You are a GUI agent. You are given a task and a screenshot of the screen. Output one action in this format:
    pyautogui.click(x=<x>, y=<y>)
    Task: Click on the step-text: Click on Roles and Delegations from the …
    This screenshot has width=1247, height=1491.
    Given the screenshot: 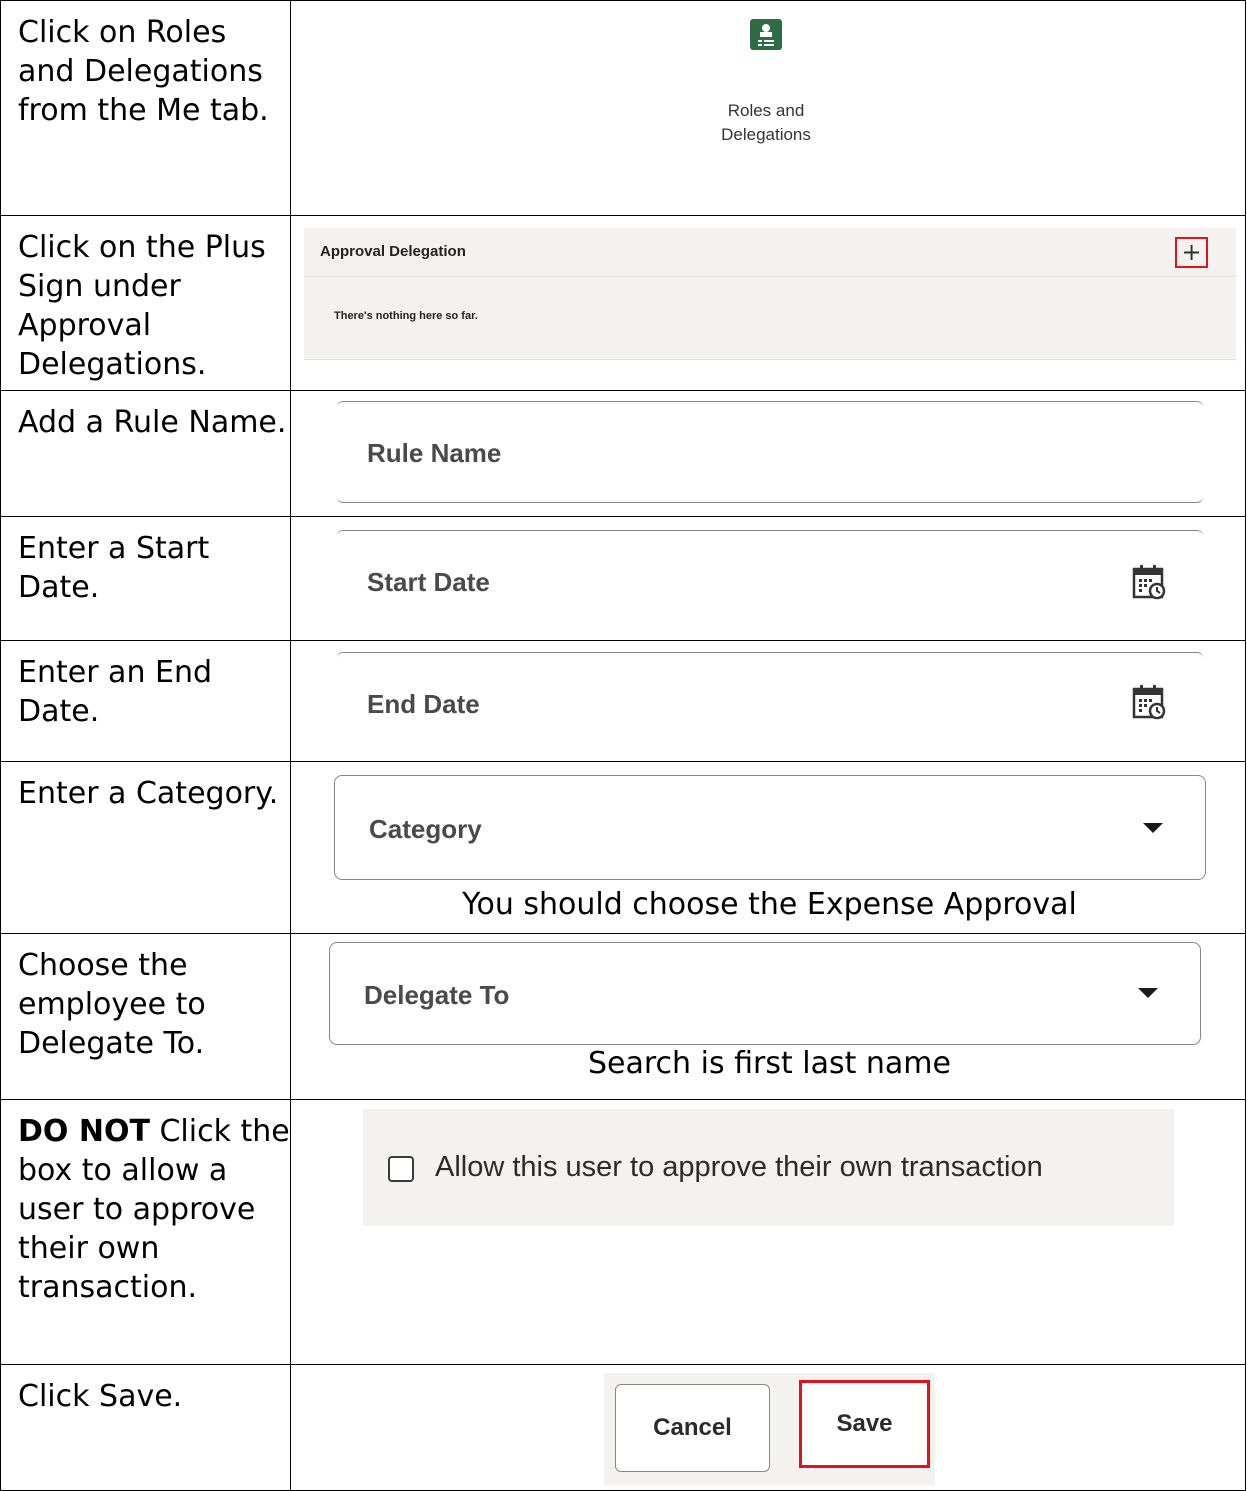 What is the action you would take?
    pyautogui.click(x=143, y=71)
    